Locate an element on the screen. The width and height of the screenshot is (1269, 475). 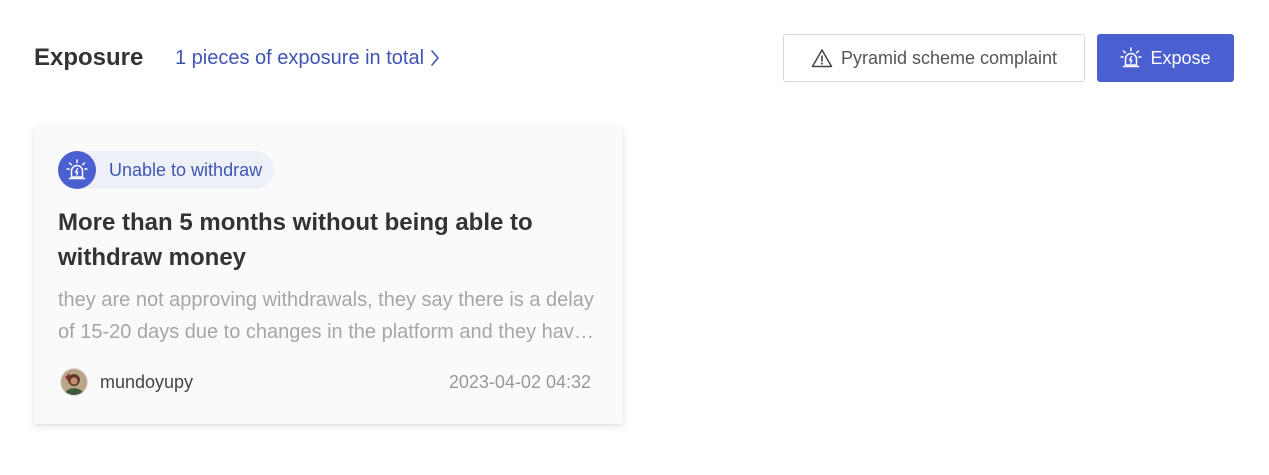
avatar is located at coordinates (74, 382).